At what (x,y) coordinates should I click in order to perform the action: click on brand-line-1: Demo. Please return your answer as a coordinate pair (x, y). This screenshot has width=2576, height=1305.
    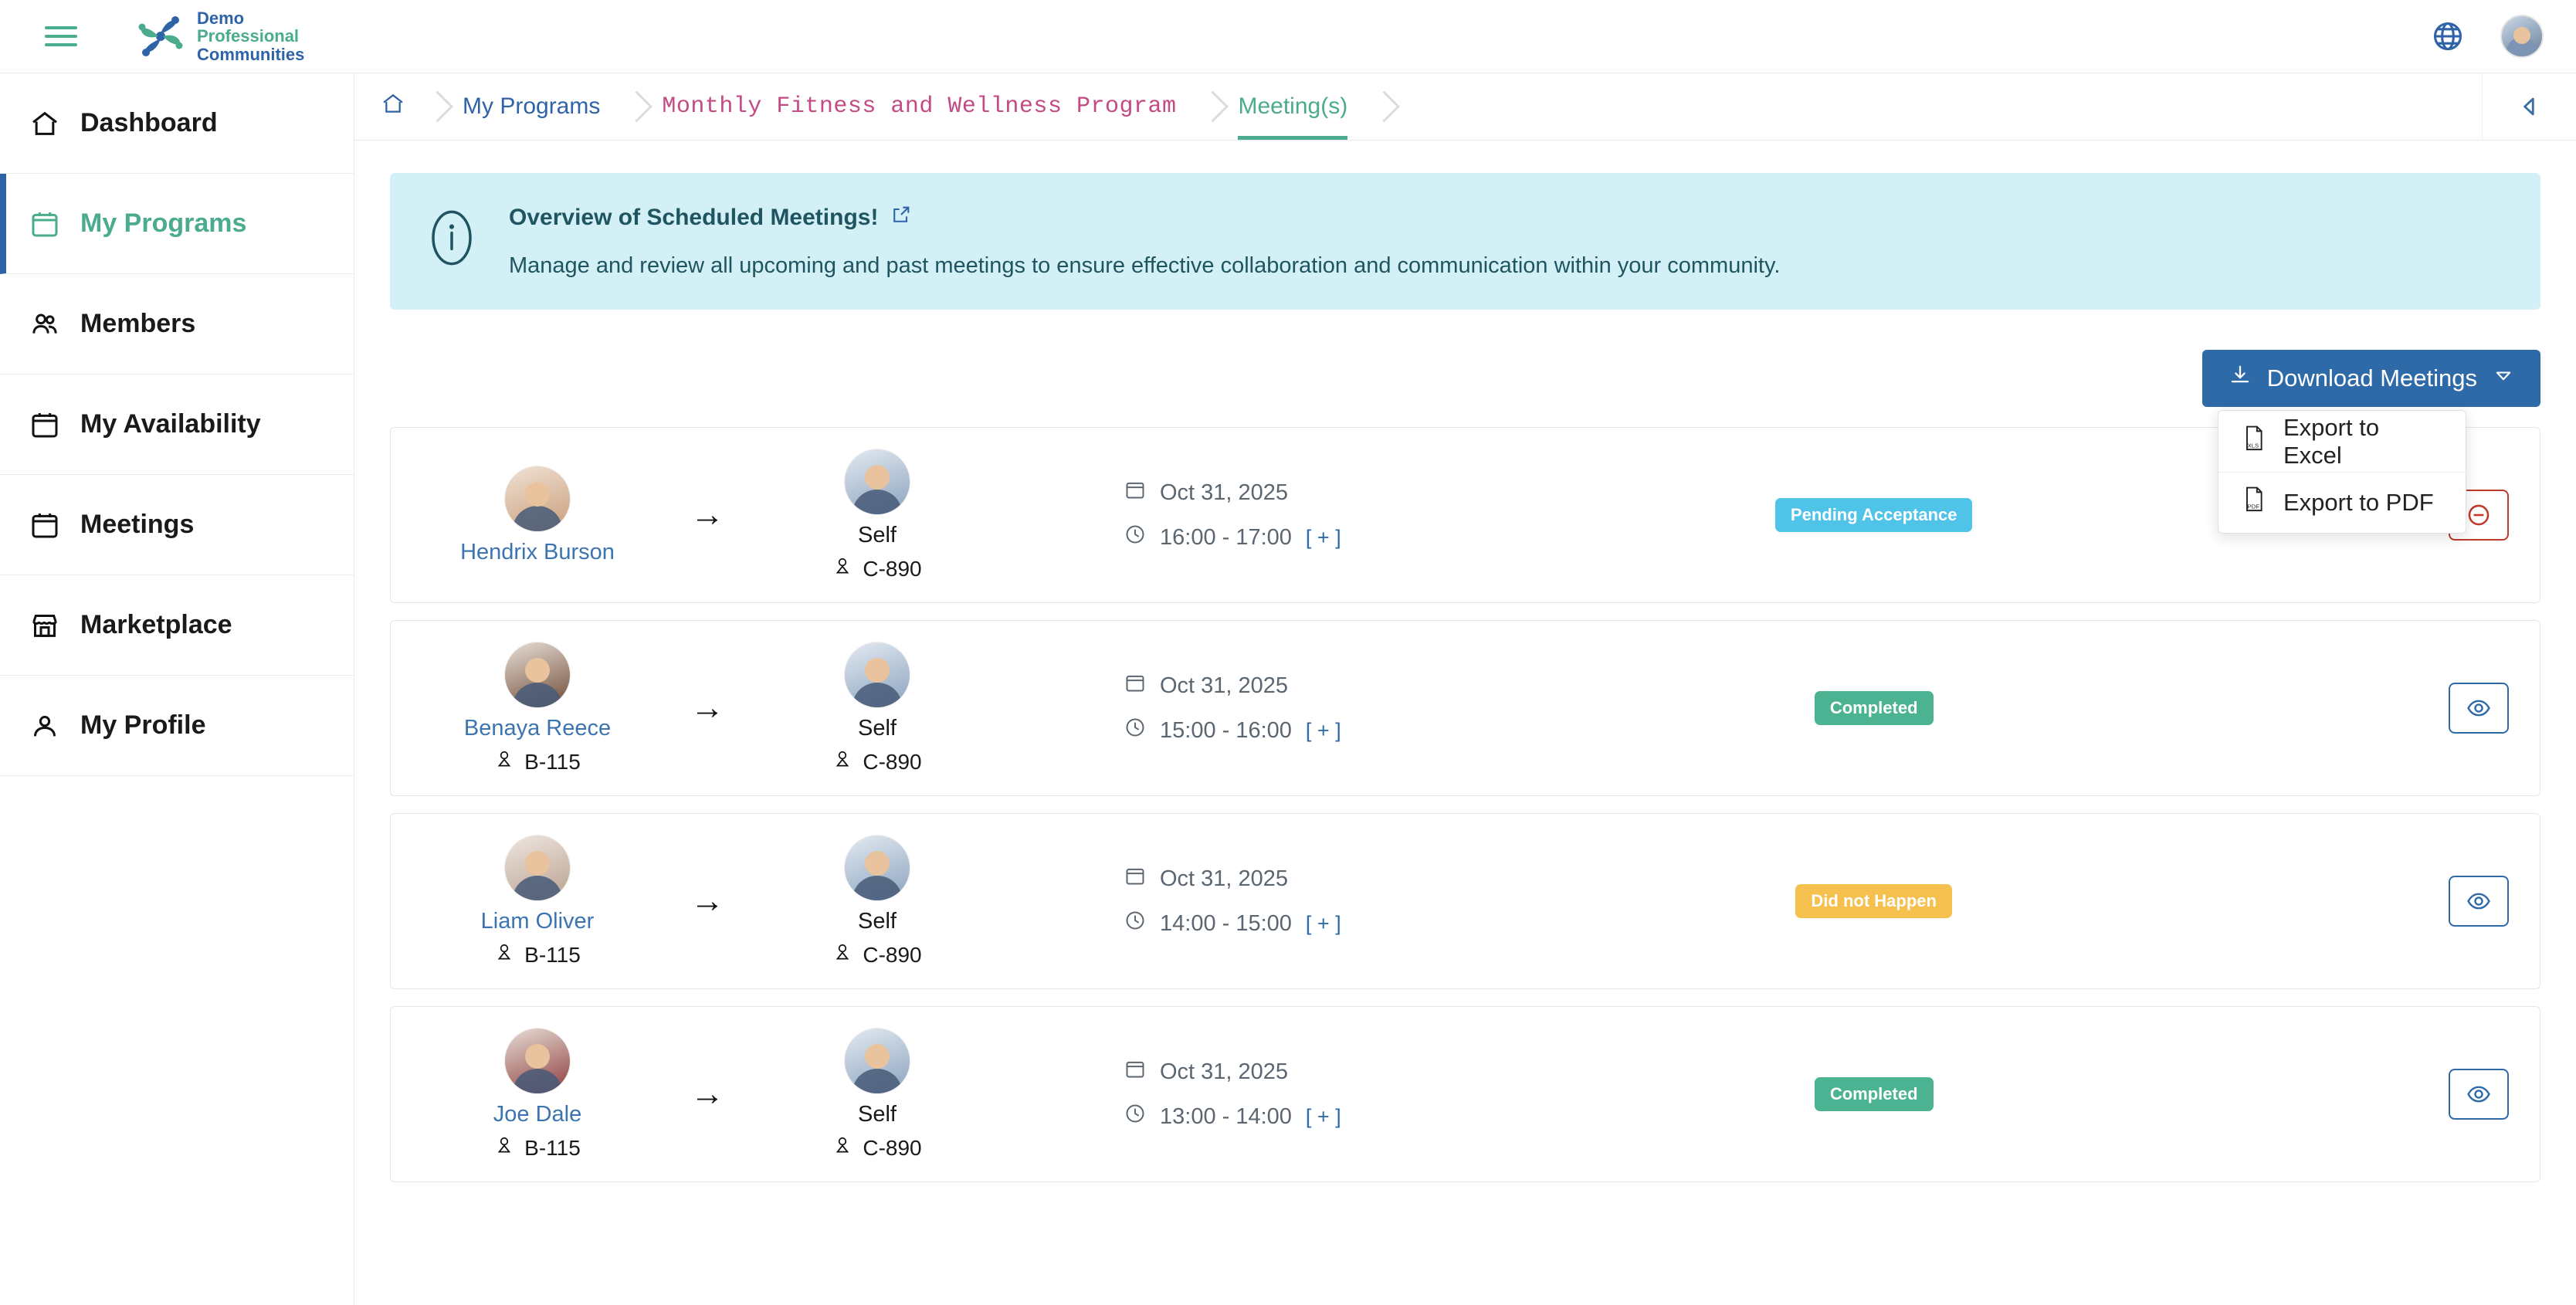
    Looking at the image, I should click on (221, 18).